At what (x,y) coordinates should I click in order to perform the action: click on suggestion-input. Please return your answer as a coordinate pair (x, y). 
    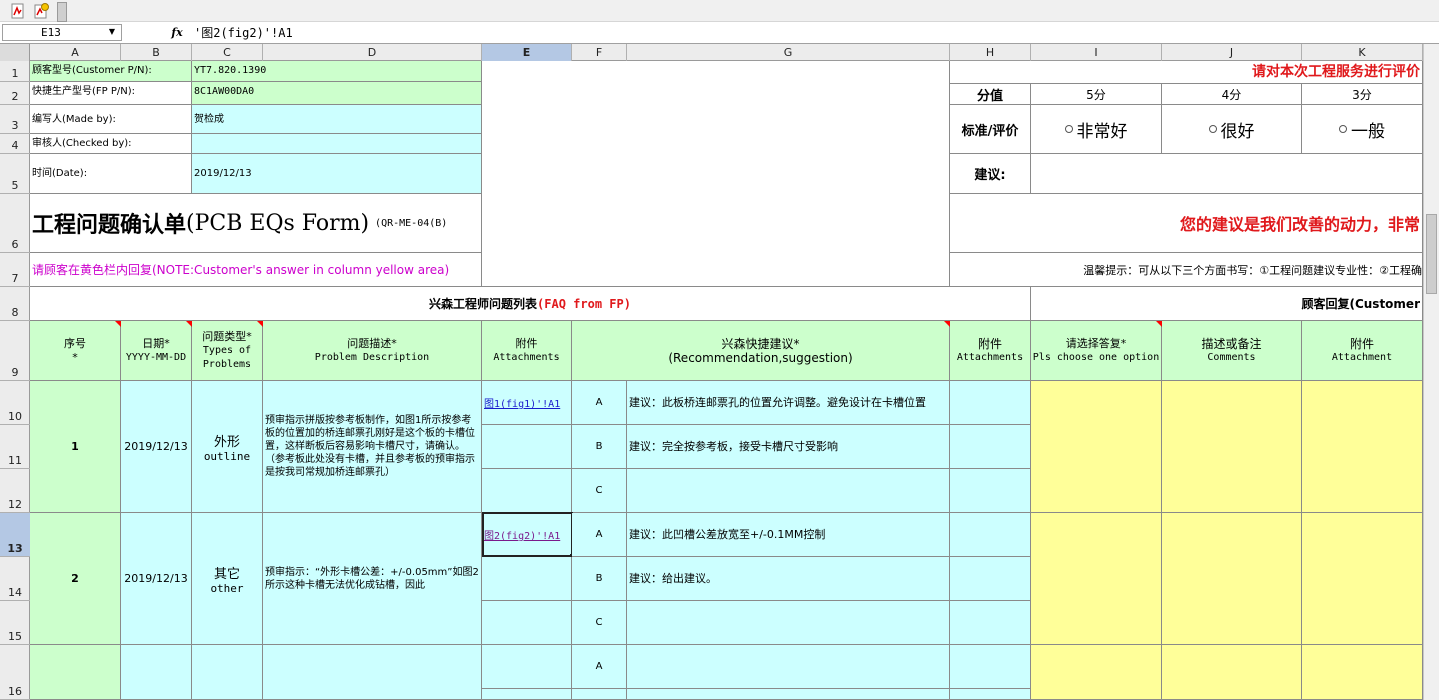
    Looking at the image, I should click on (1227, 174).